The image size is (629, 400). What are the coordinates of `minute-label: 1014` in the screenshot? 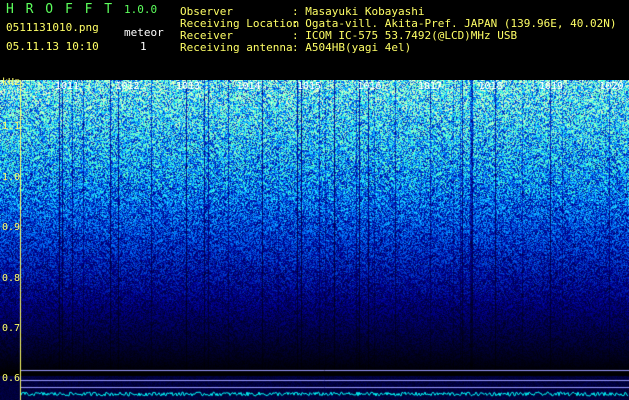 It's located at (248, 86).